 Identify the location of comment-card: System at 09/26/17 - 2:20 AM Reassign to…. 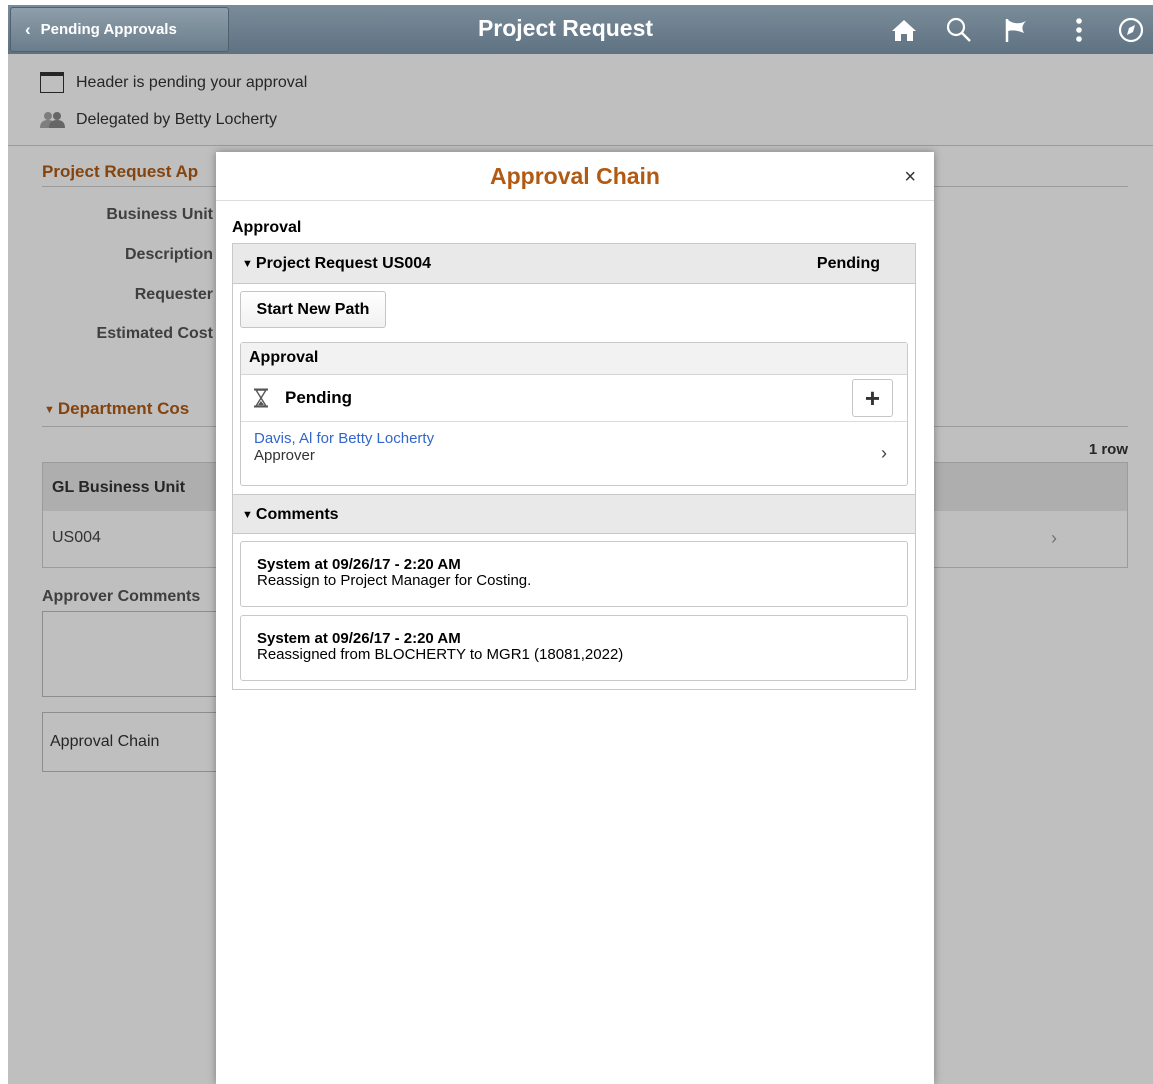
(574, 574).